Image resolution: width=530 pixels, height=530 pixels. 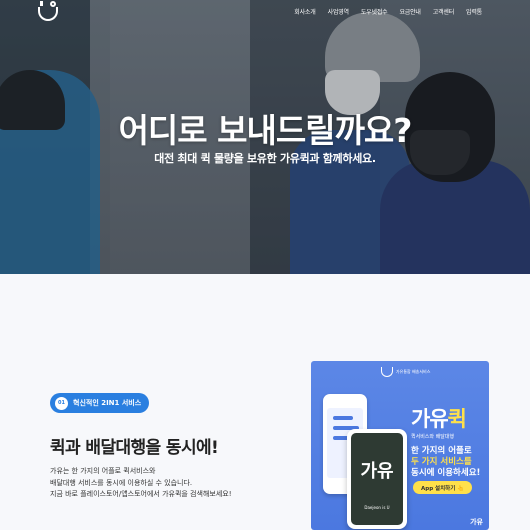 I want to click on smile-logo-icon, so click(x=387, y=372).